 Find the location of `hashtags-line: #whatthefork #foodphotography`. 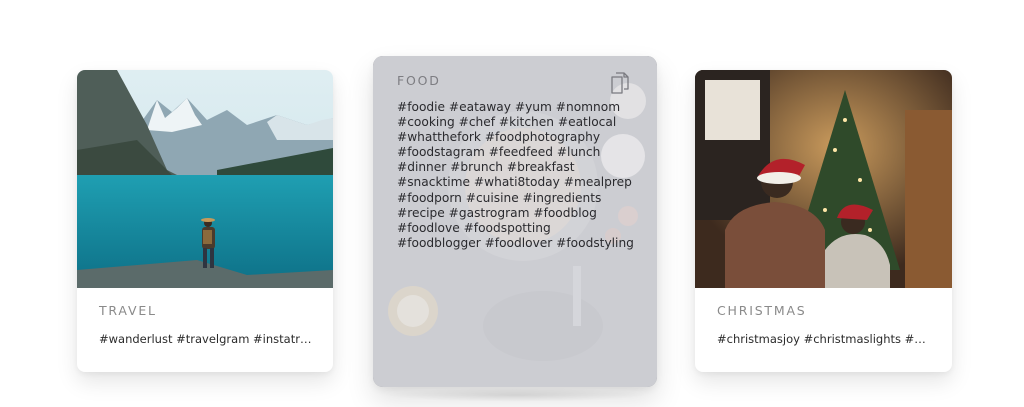

hashtags-line: #whatthefork #foodphotography is located at coordinates (499, 137).